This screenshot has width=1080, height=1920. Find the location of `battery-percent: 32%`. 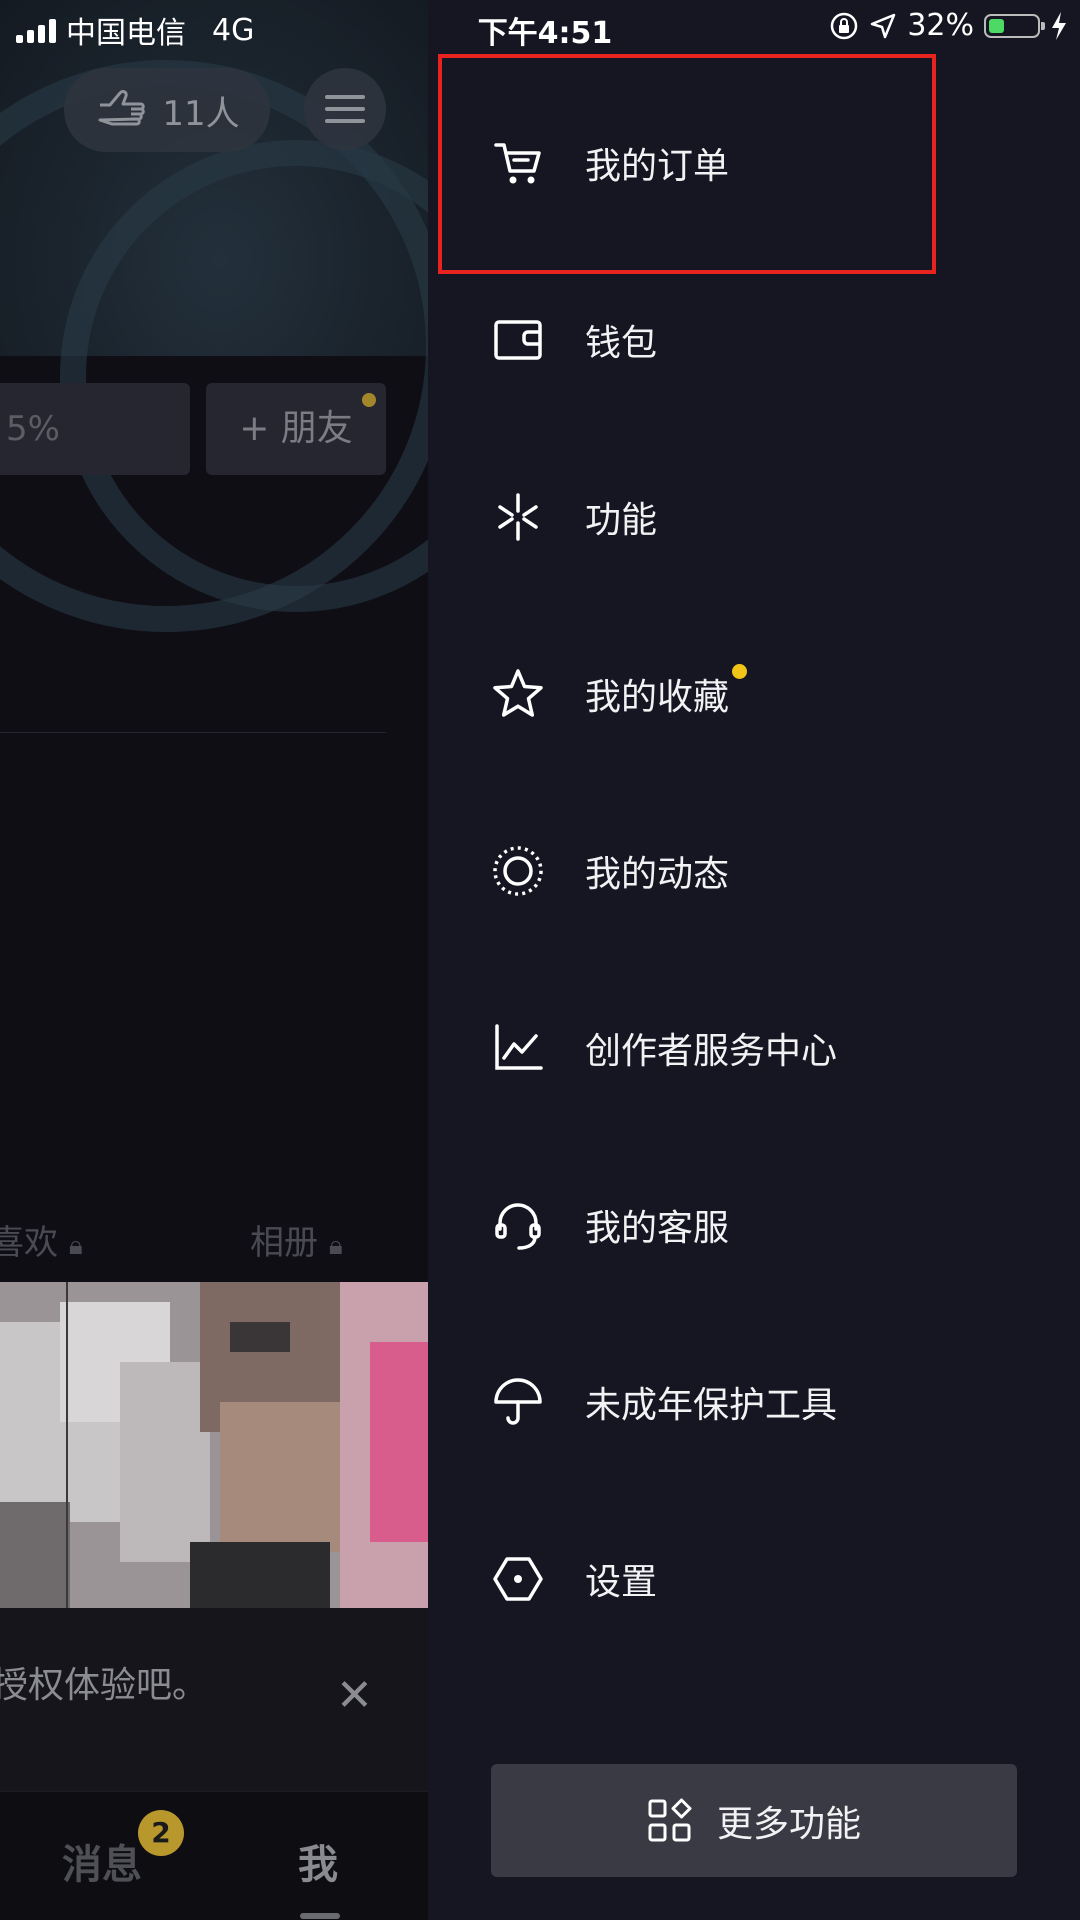

battery-percent: 32% is located at coordinates (940, 25).